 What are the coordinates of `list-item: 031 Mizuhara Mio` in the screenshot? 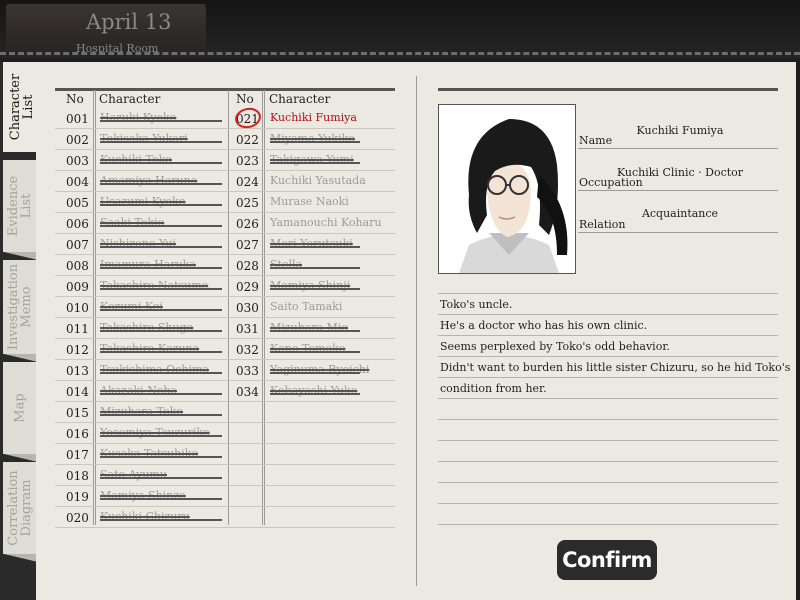 It's located at (311, 328).